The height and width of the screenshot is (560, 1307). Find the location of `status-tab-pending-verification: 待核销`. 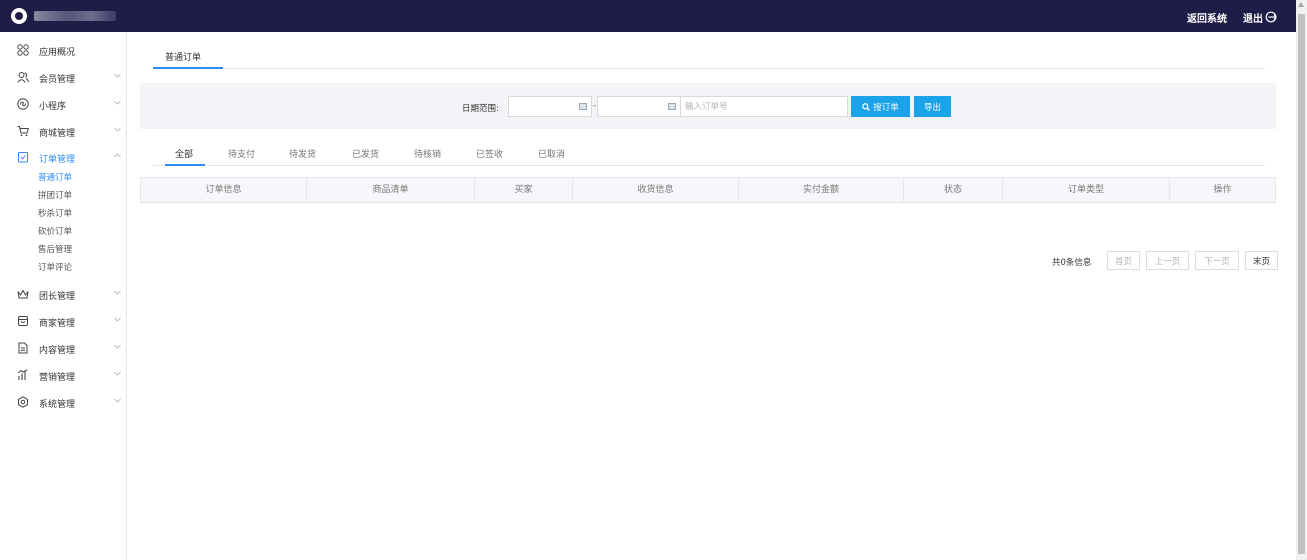

status-tab-pending-verification: 待核销 is located at coordinates (427, 153).